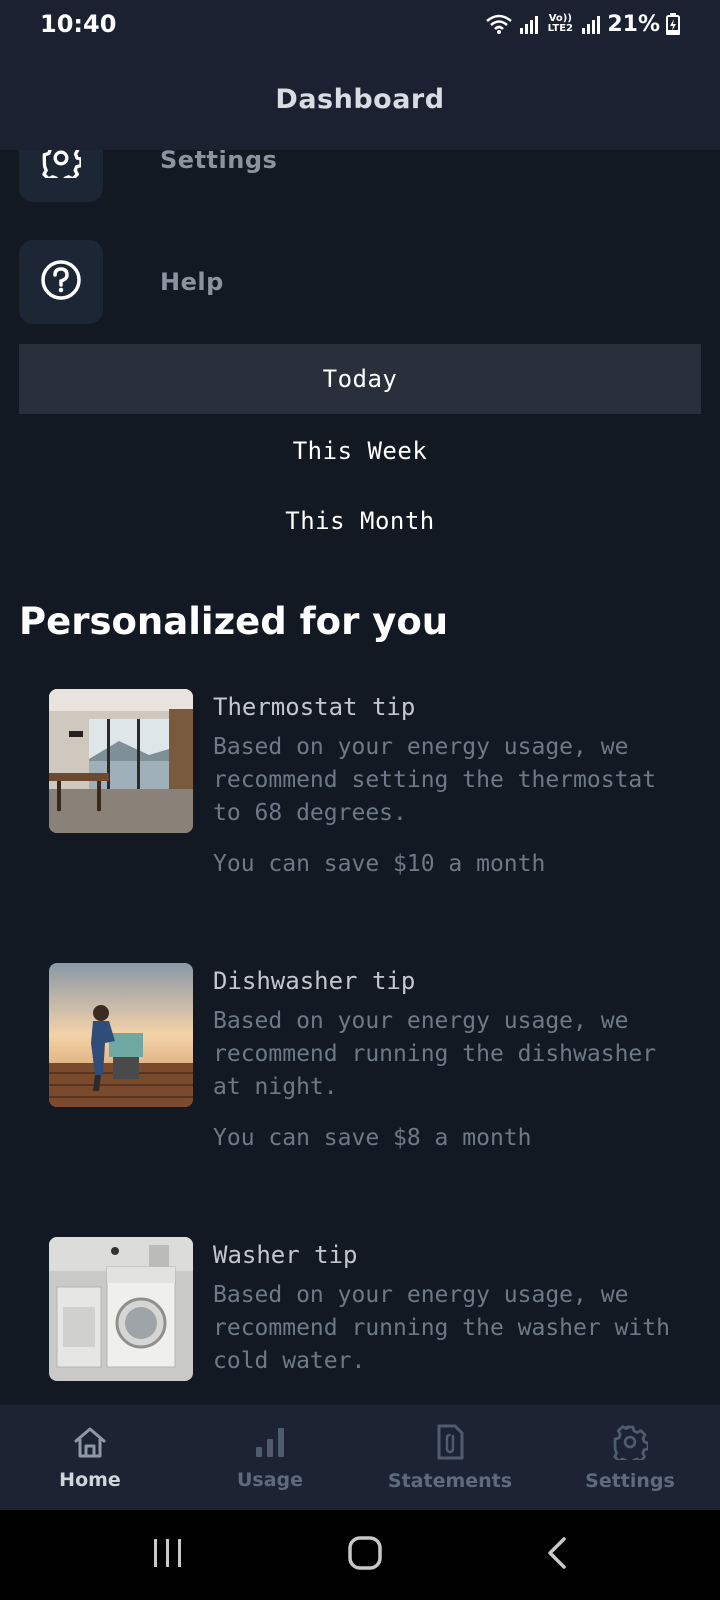 Image resolution: width=720 pixels, height=1600 pixels. I want to click on nav-item-usage: Usage, so click(270, 1457).